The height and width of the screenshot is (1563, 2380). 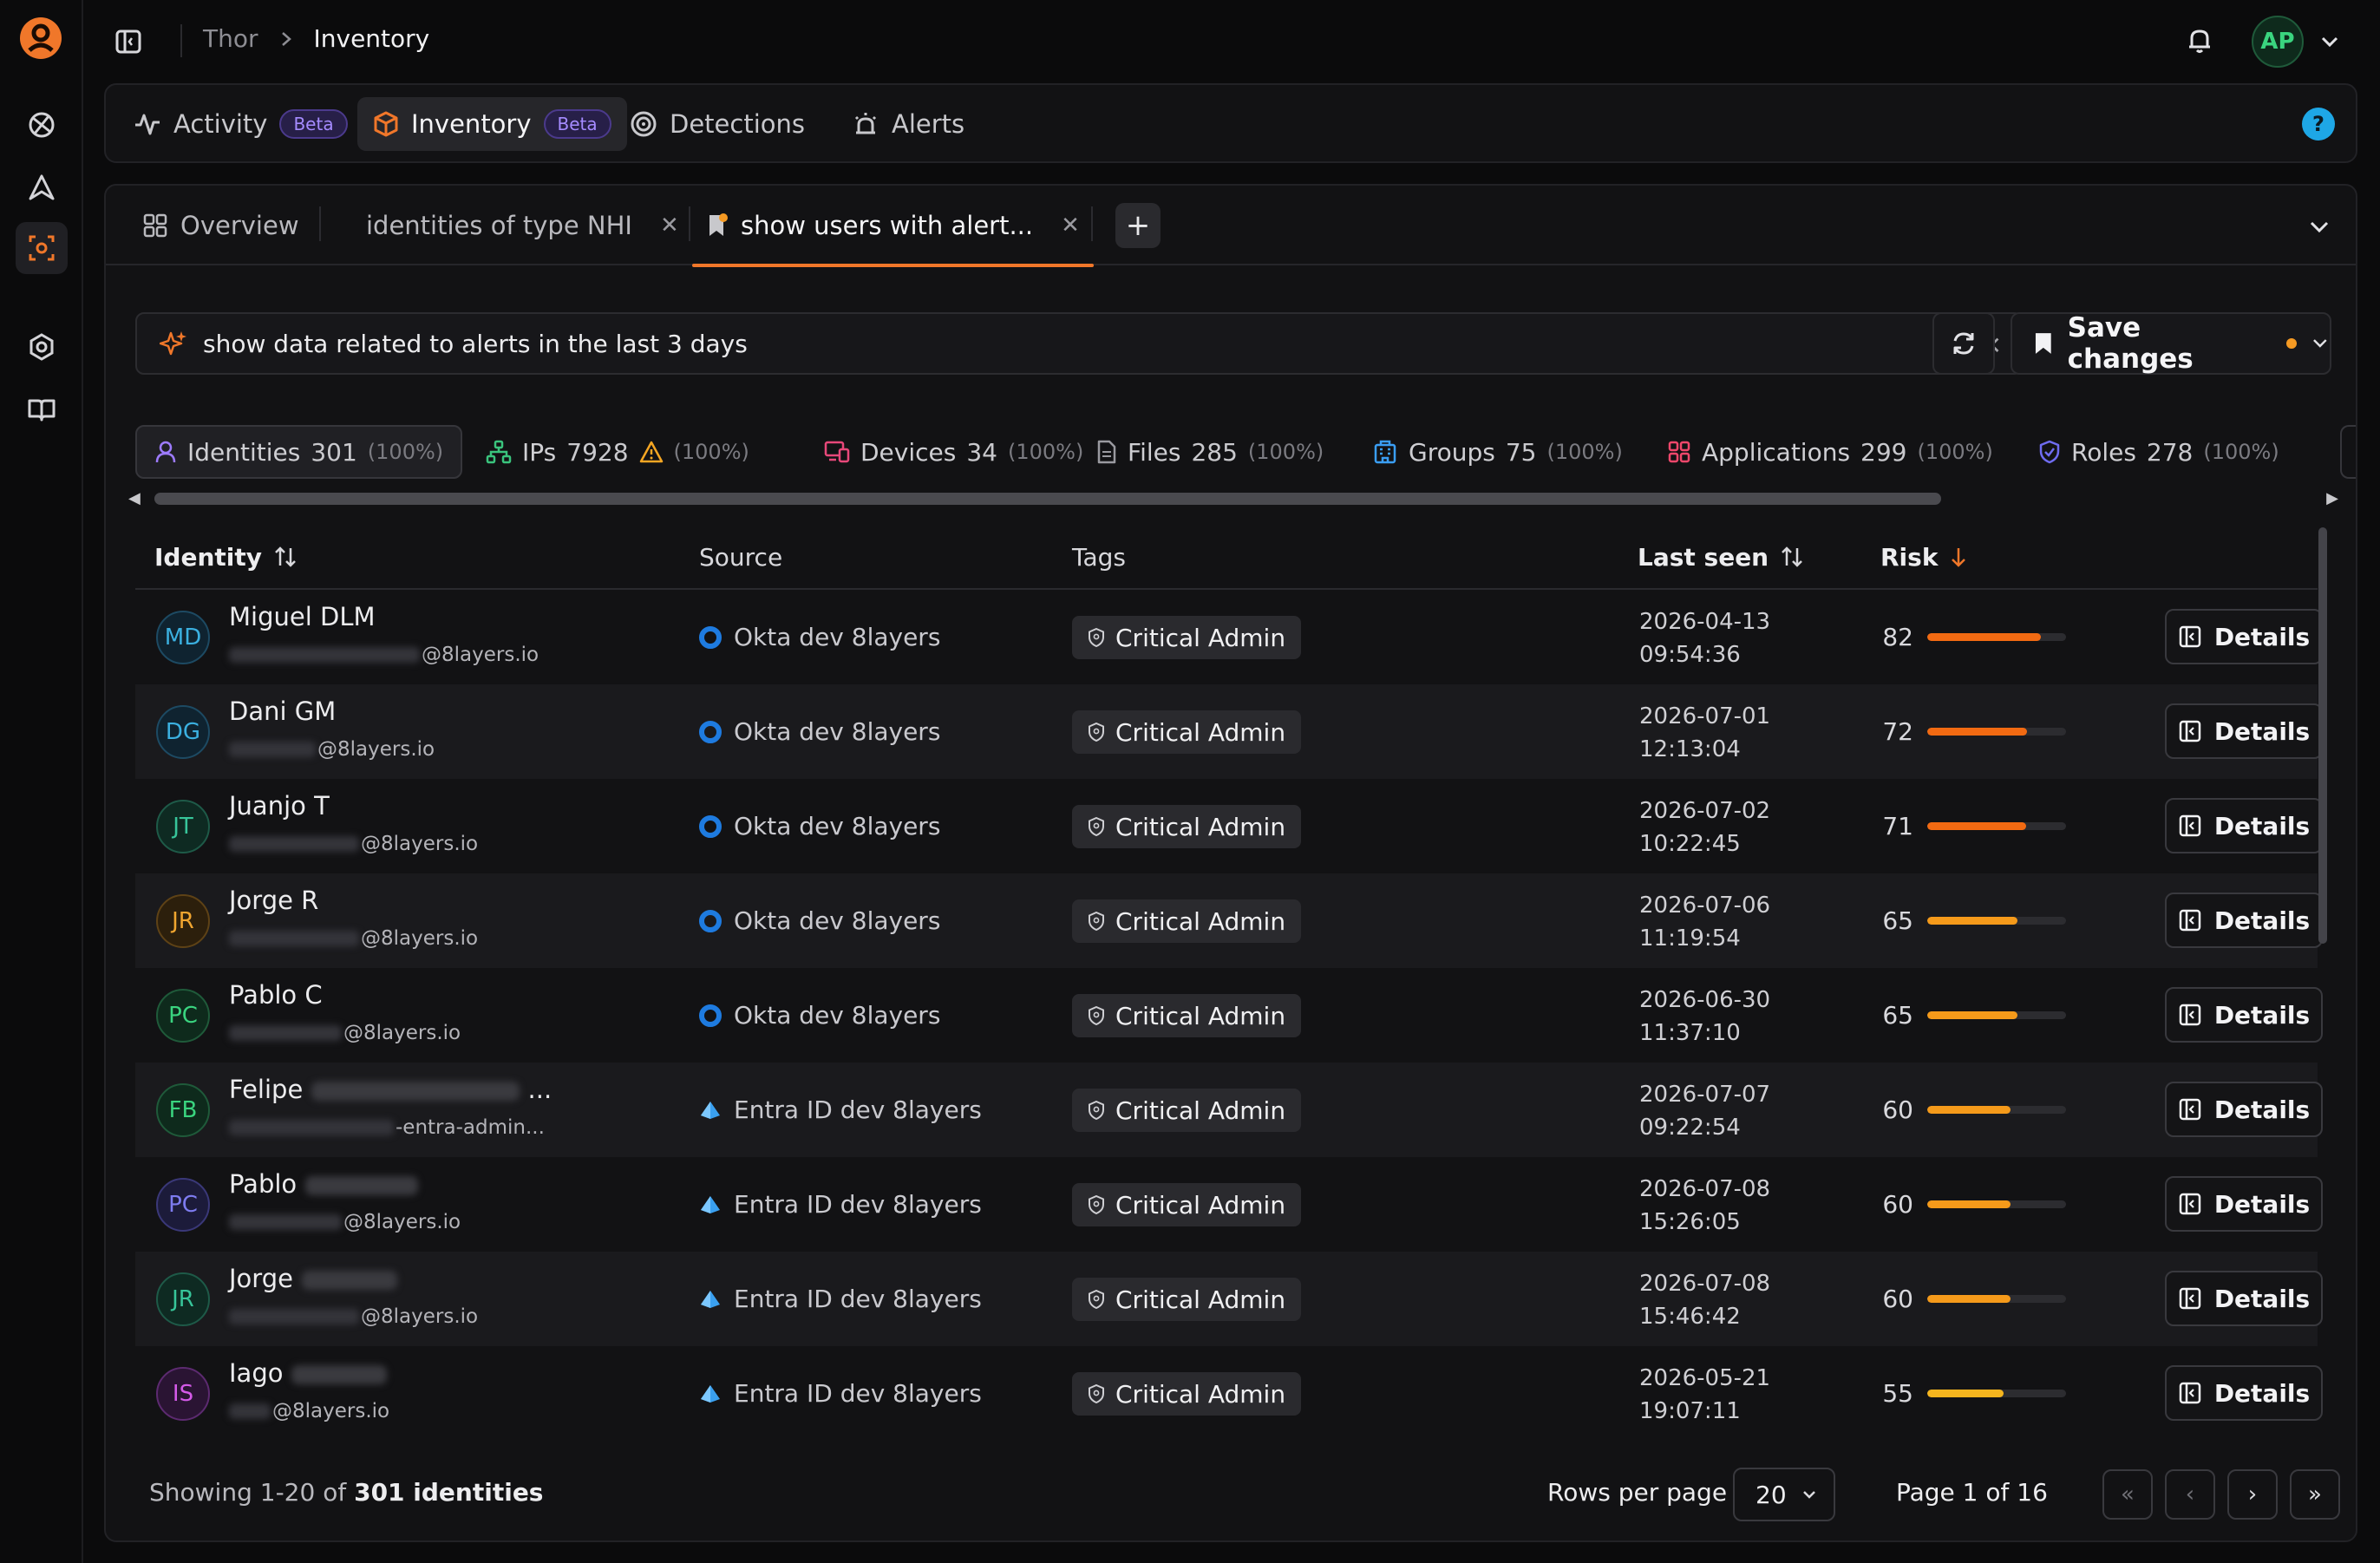 What do you see at coordinates (2252, 1494) in the screenshot?
I see `next-page-button: ›` at bounding box center [2252, 1494].